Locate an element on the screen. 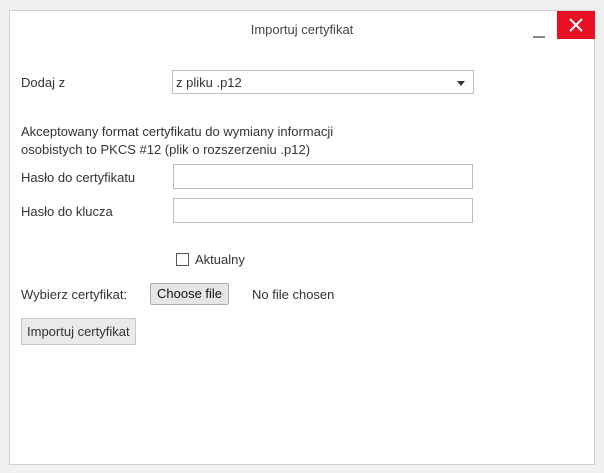 Image resolution: width=604 pixels, height=473 pixels. import-certificate-button: Importuj certyfikat is located at coordinates (78, 331).